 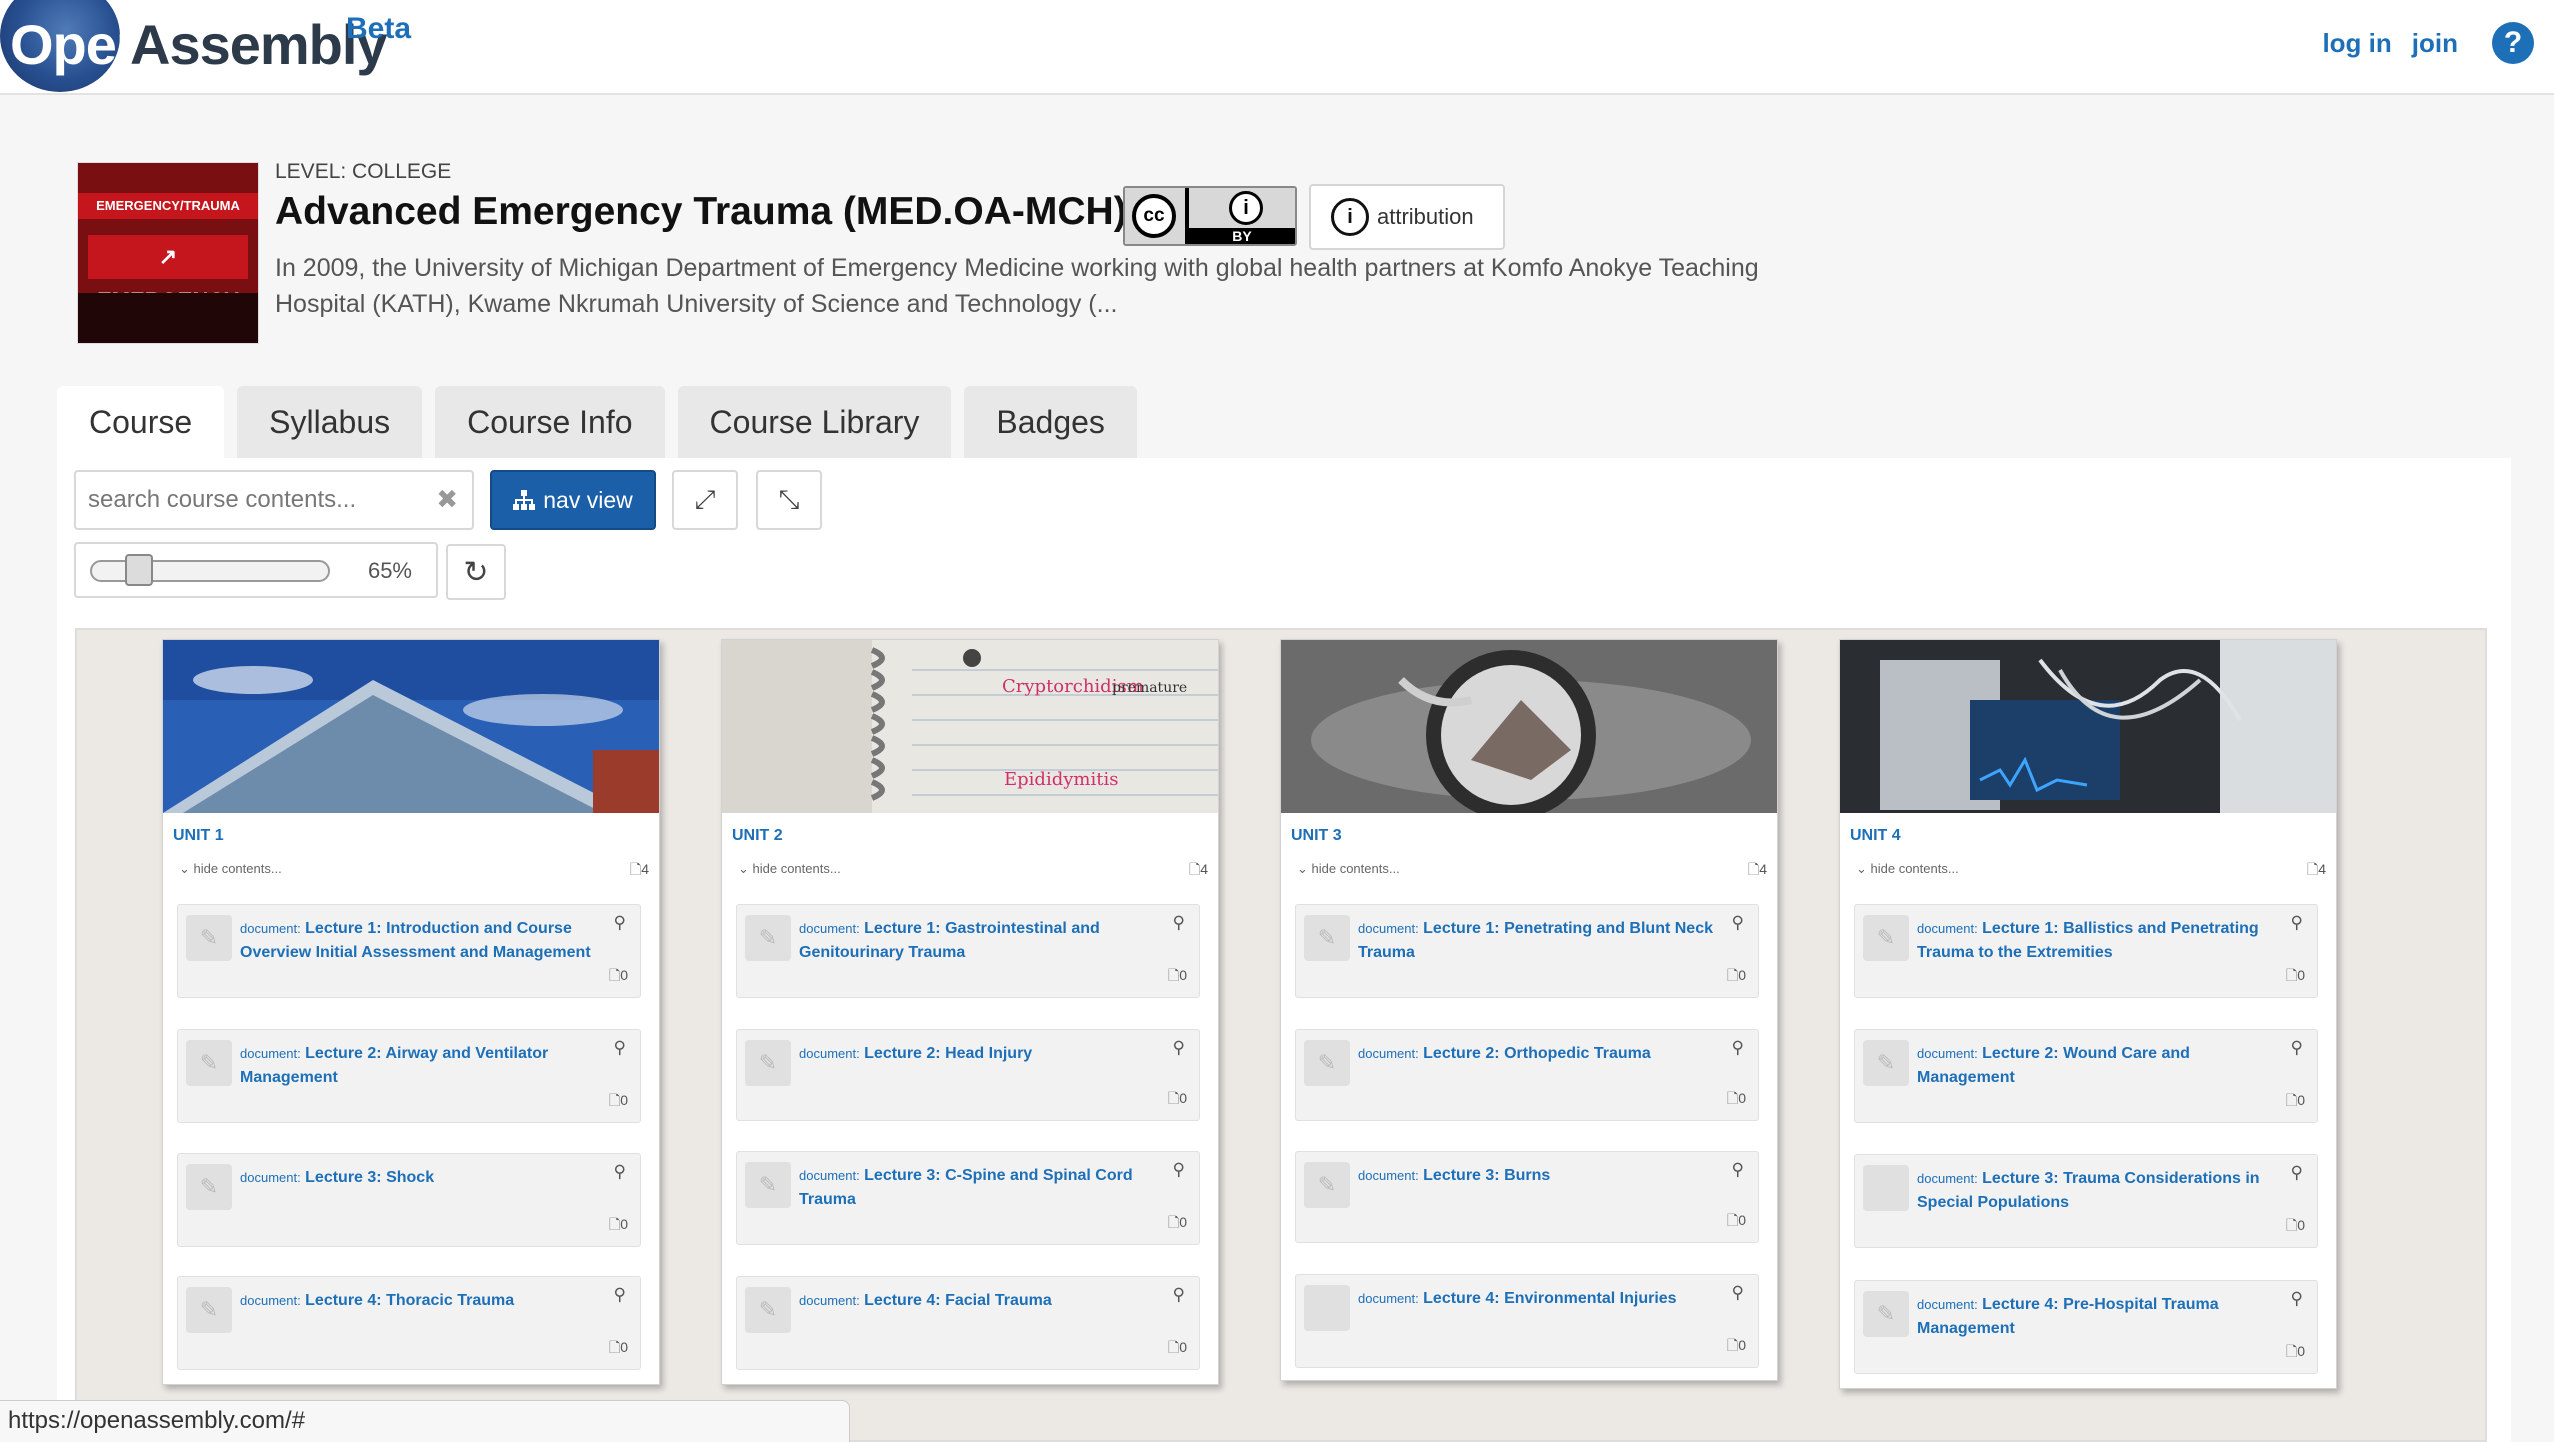 I want to click on top-bar: Open Assembly Beta log in join ?, so click(x=1277, y=47).